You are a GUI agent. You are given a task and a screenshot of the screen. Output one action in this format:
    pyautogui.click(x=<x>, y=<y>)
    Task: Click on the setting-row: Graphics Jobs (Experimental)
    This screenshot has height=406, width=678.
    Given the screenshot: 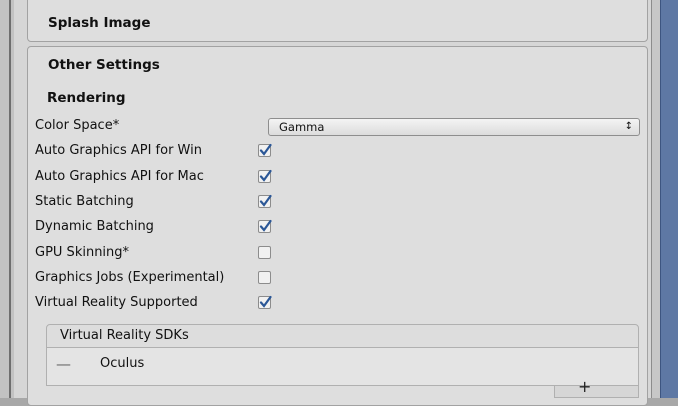 What is the action you would take?
    pyautogui.click(x=335, y=278)
    